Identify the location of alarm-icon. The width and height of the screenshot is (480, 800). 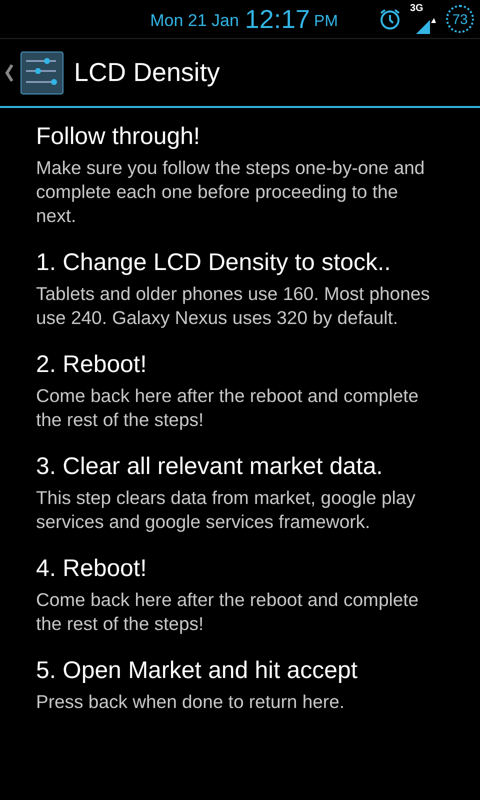
(390, 19).